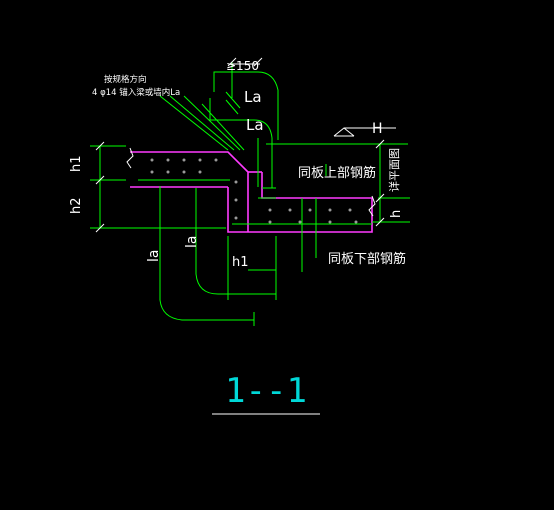 This screenshot has height=510, width=554. Describe the element at coordinates (364, 132) in the screenshot. I see `elevation-marker` at that location.